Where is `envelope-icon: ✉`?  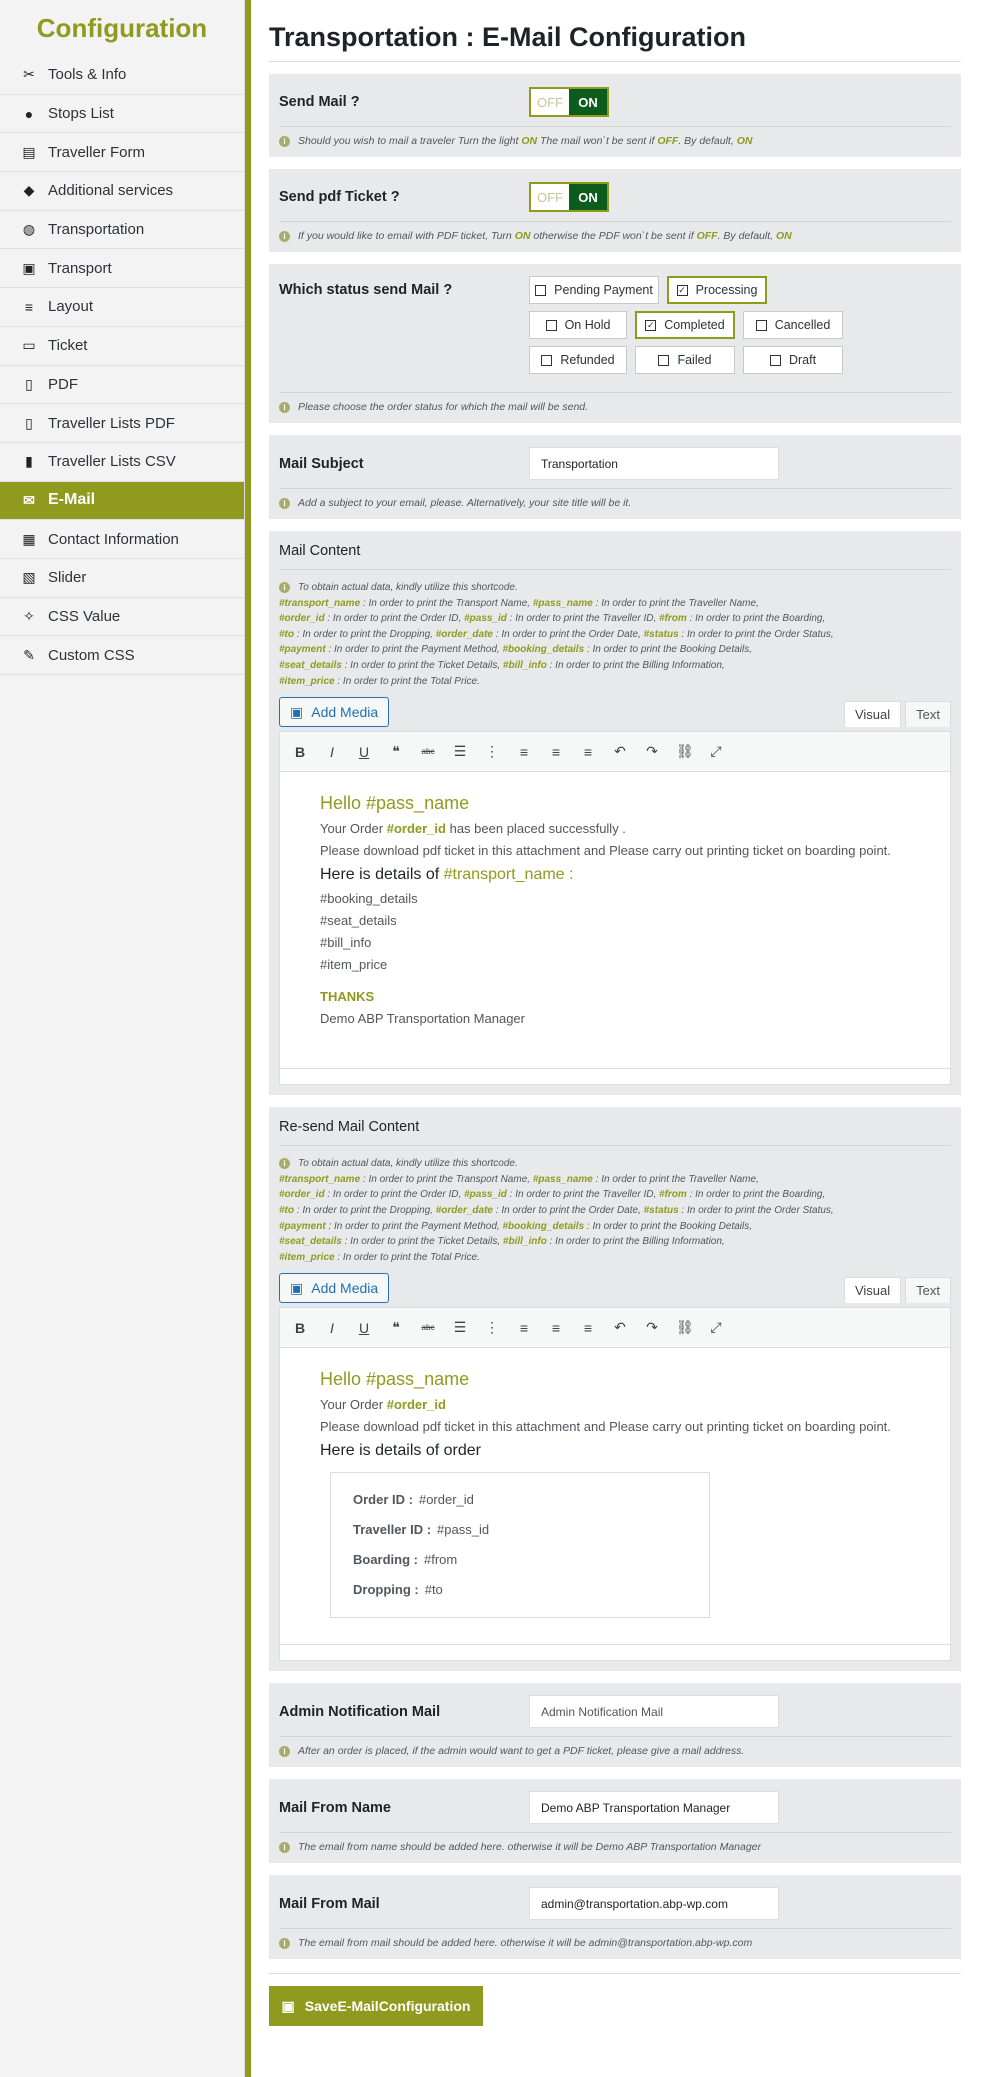
envelope-icon: ✉ is located at coordinates (29, 499).